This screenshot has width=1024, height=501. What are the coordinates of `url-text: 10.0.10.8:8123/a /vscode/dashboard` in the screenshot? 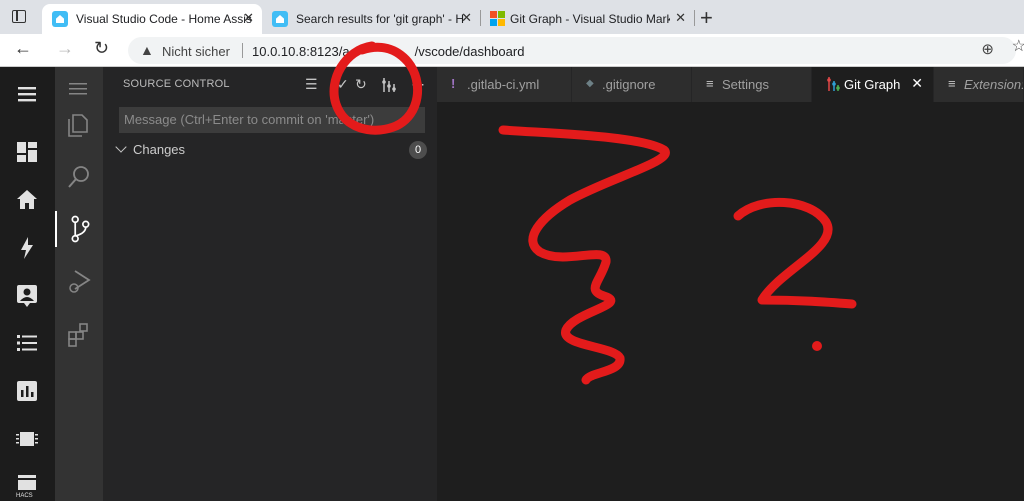 It's located at (388, 51).